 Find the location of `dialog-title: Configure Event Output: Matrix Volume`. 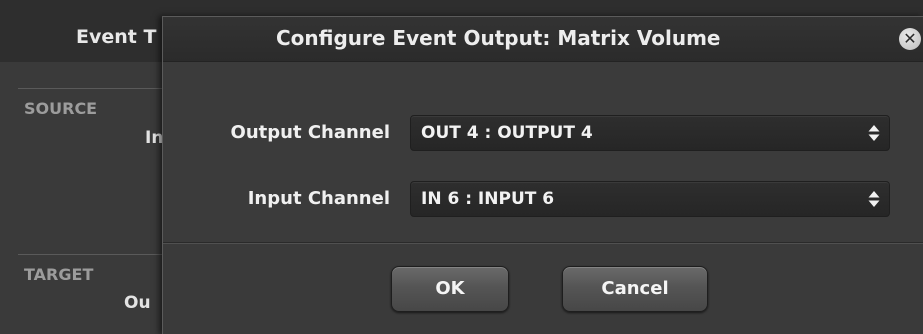

dialog-title: Configure Event Output: Matrix Volume is located at coordinates (498, 38).